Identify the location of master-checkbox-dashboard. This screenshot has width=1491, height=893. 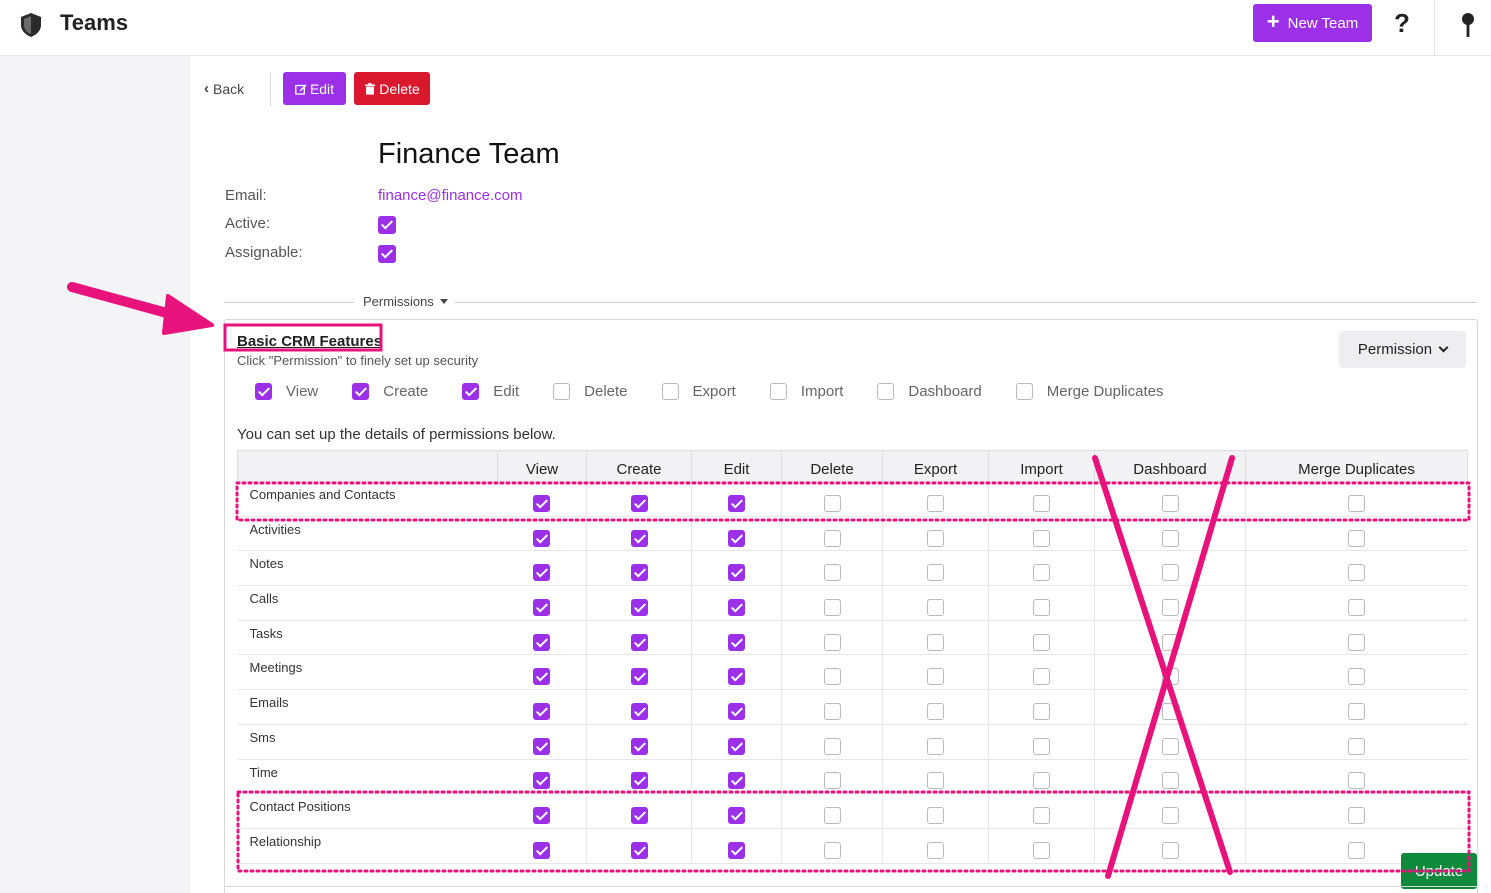
(886, 391).